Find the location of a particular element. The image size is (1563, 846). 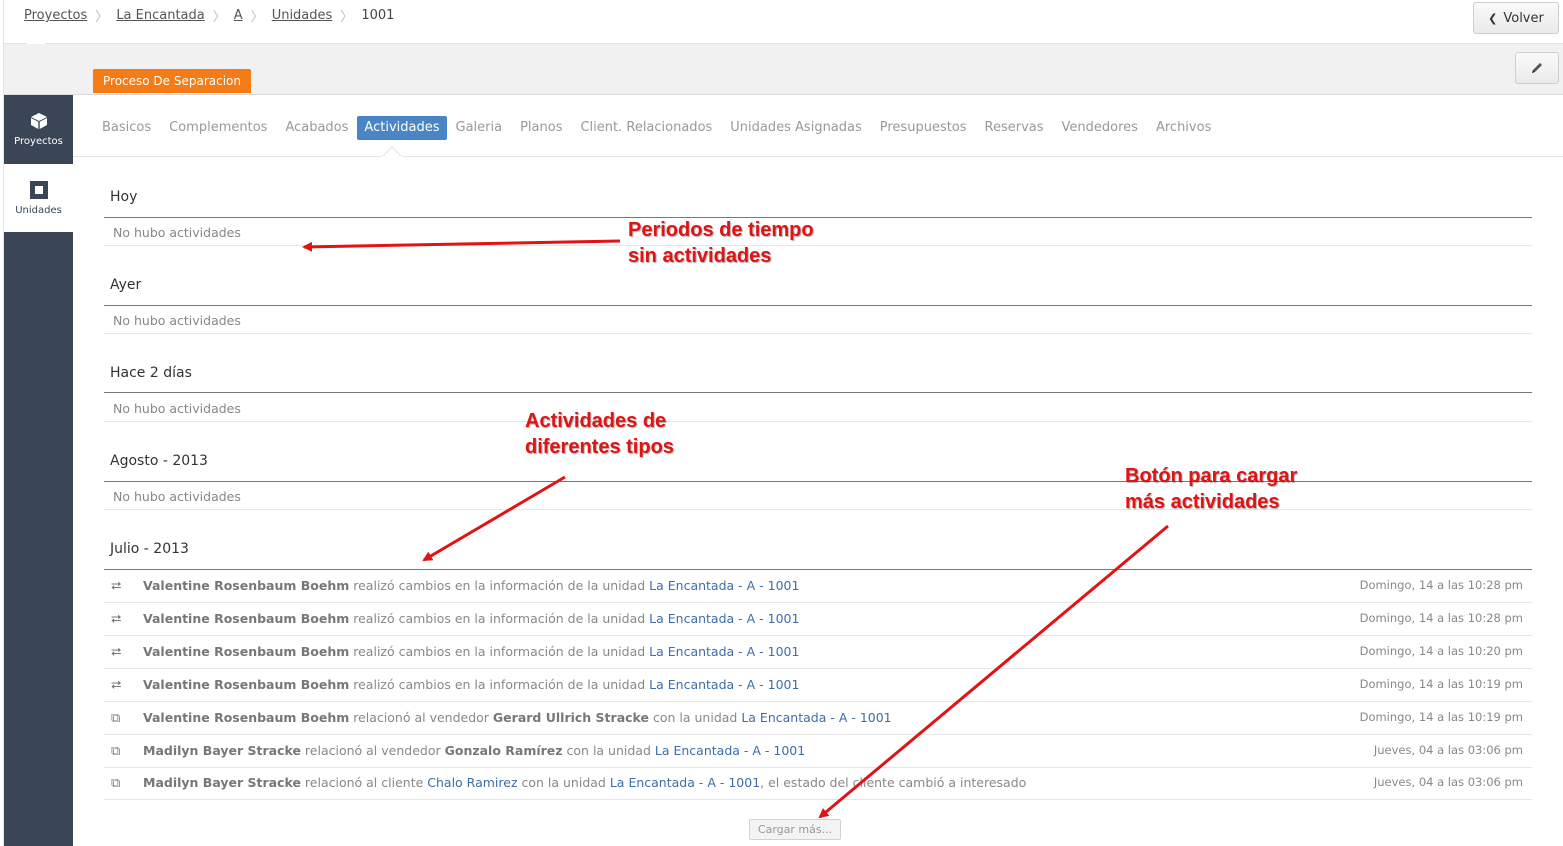

sidebar-item-unidades: Unidades is located at coordinates (38, 198).